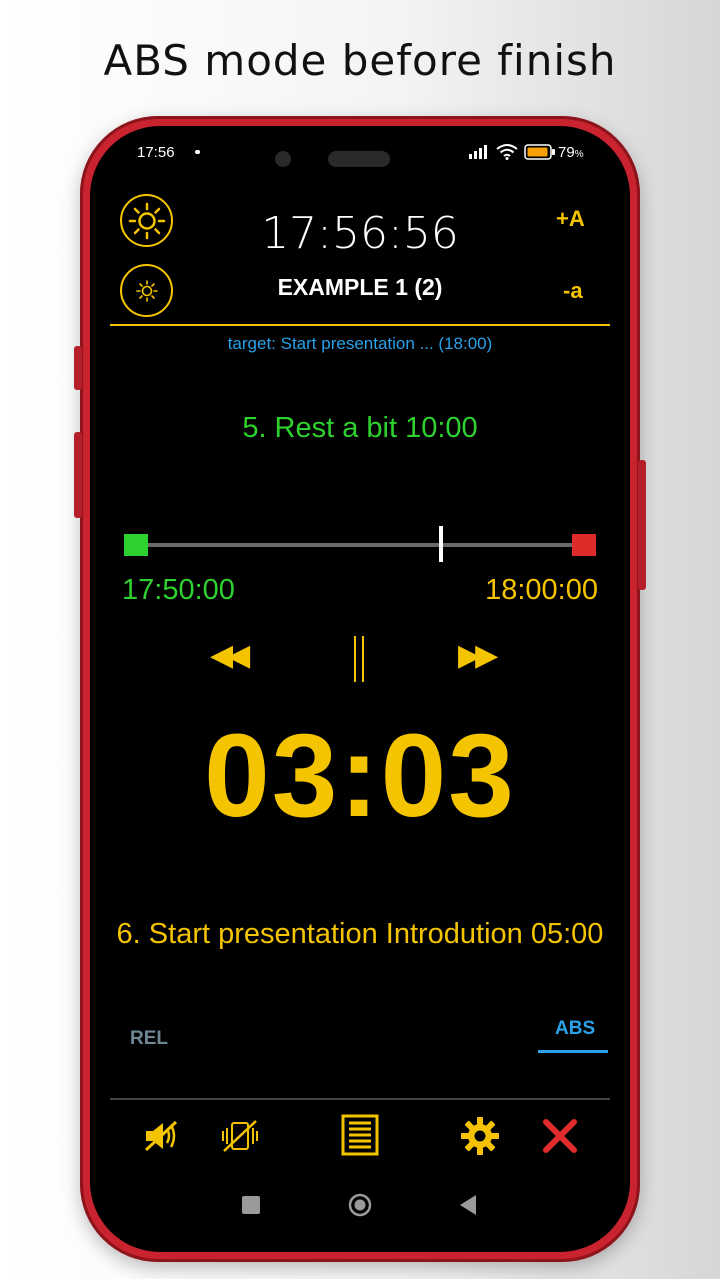  Describe the element at coordinates (360, 343) in the screenshot. I see `target-text: target: Start presentation ... (18:00)` at that location.